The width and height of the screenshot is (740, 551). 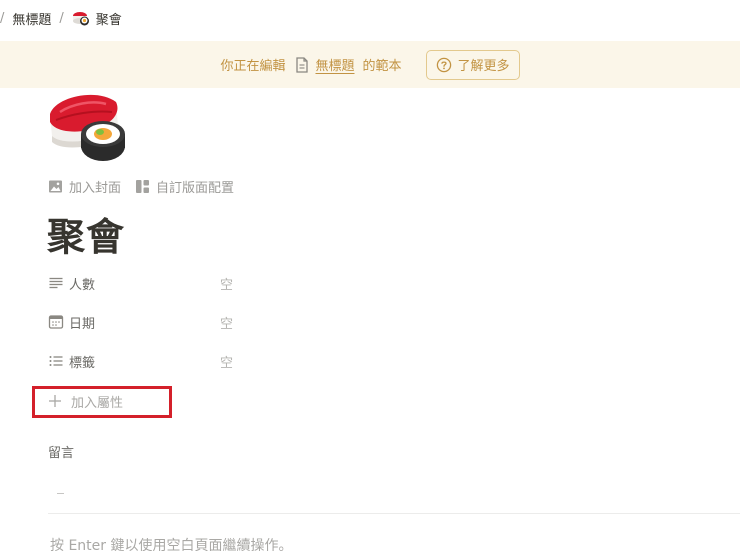 I want to click on property-name: 標籤, so click(x=134, y=361).